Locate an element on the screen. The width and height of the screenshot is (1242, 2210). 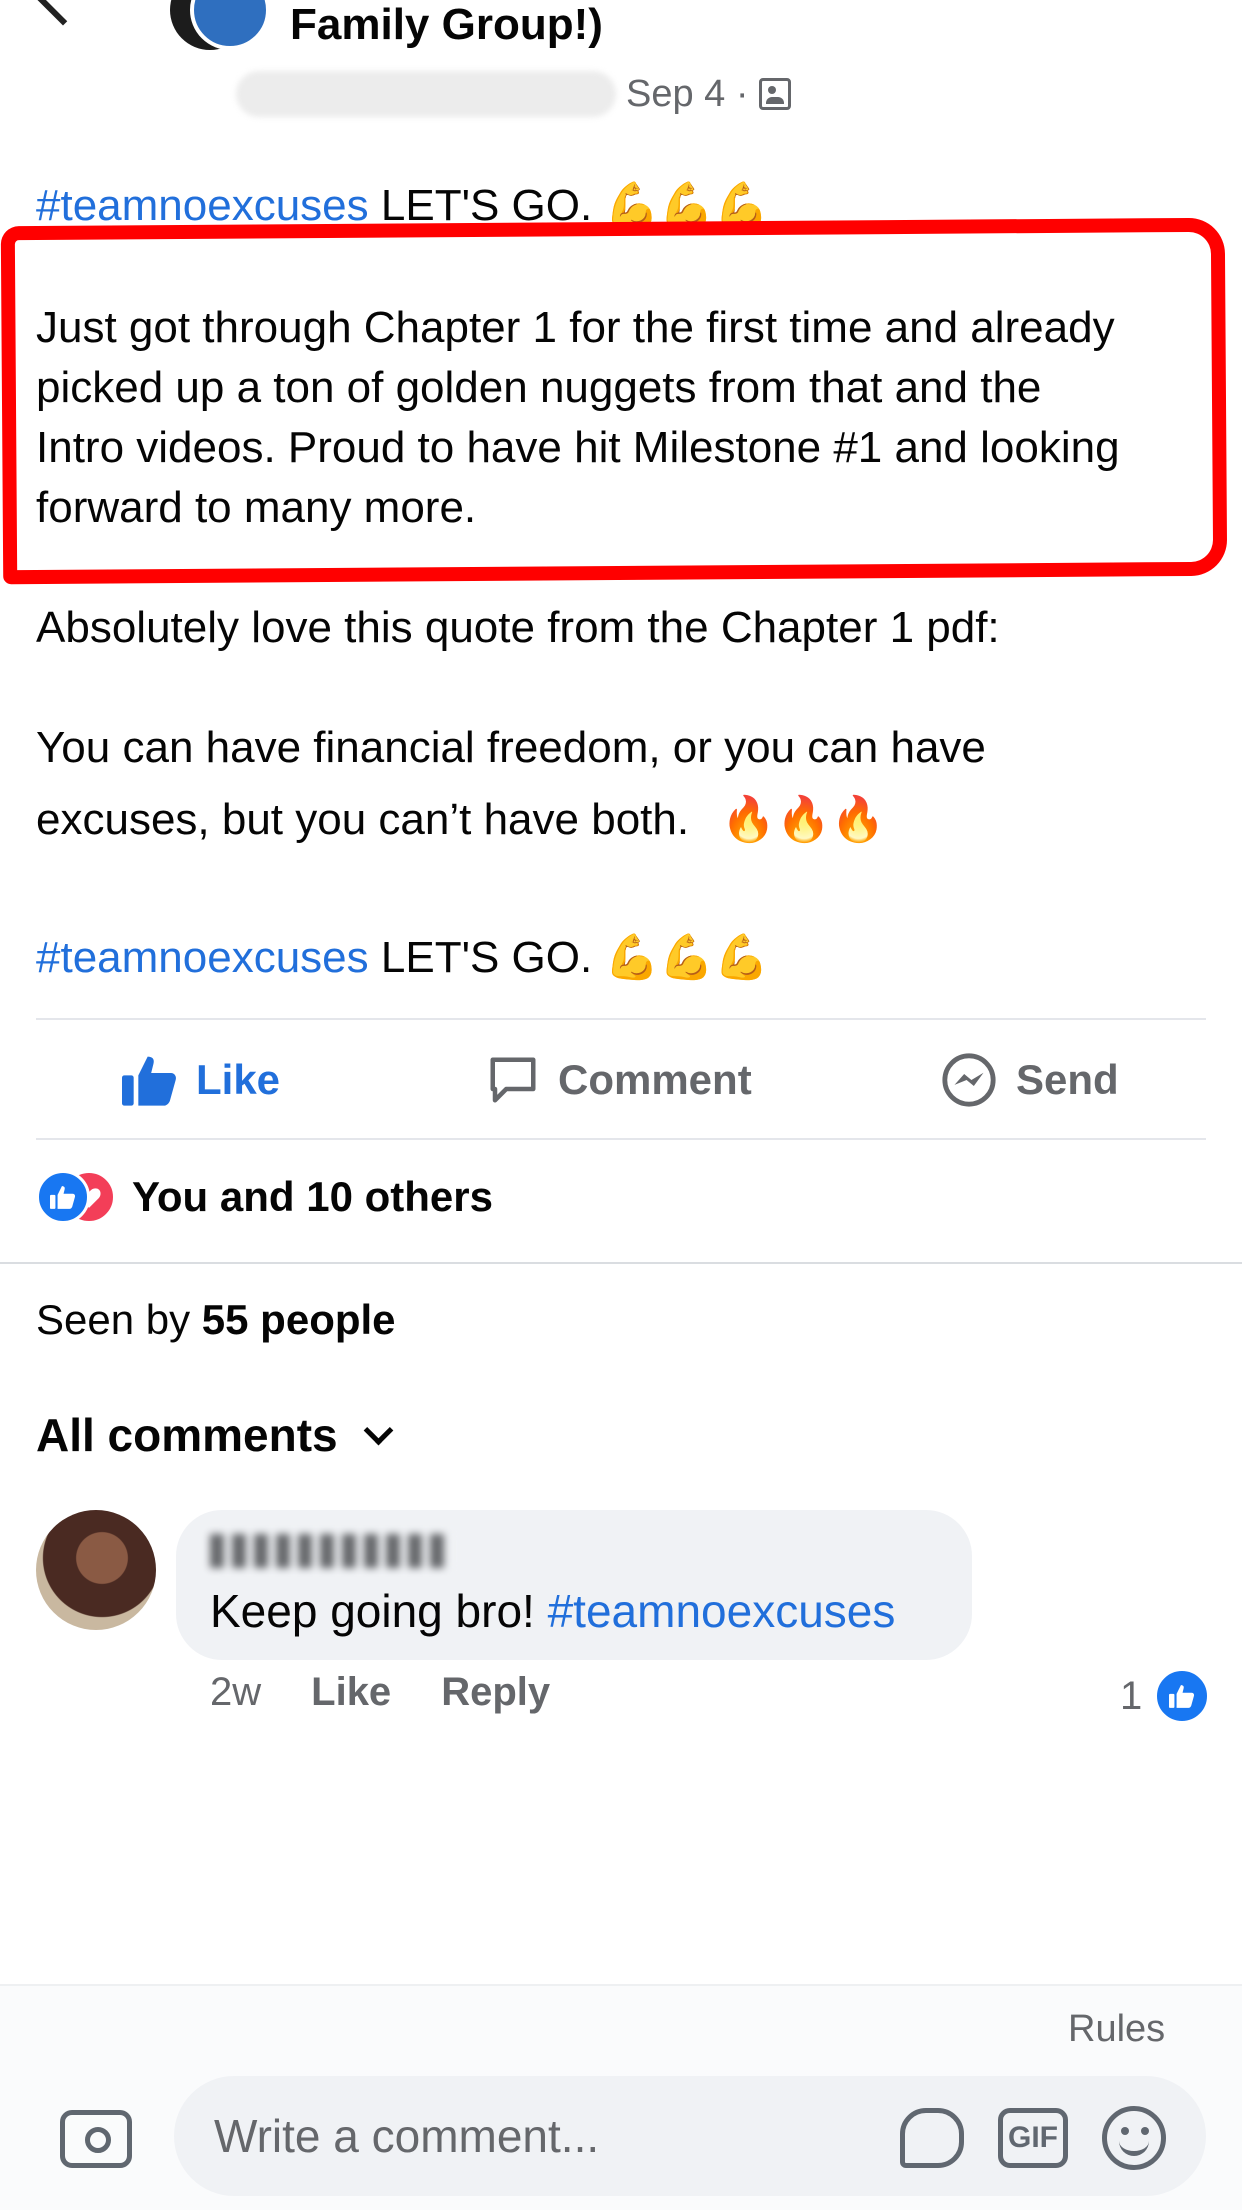
comment-like-count: 1 is located at coordinates (1165, 1696).